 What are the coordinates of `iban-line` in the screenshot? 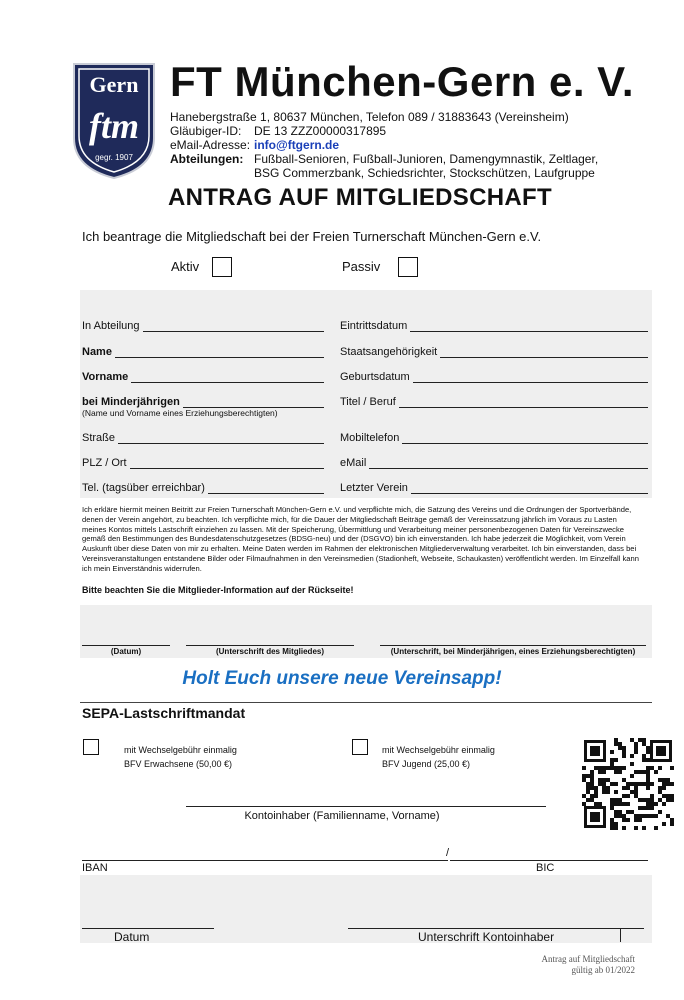 It's located at (265, 860).